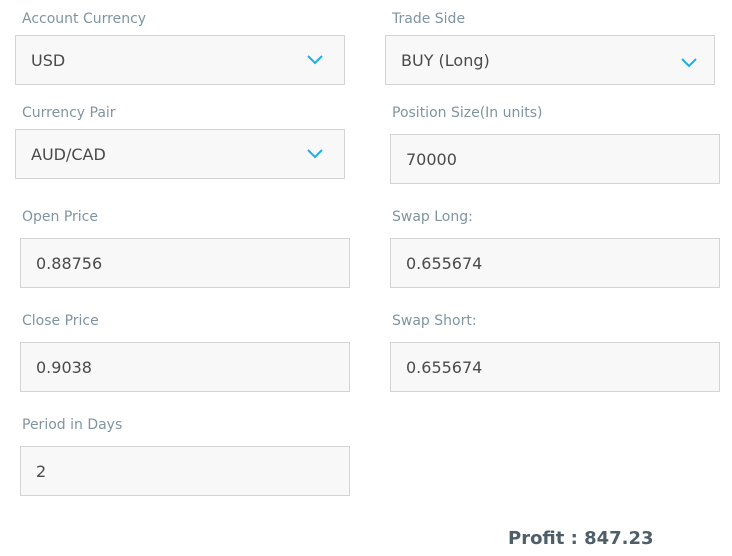  Describe the element at coordinates (180, 154) in the screenshot. I see `currency-pair-select: AUD/CAD` at that location.